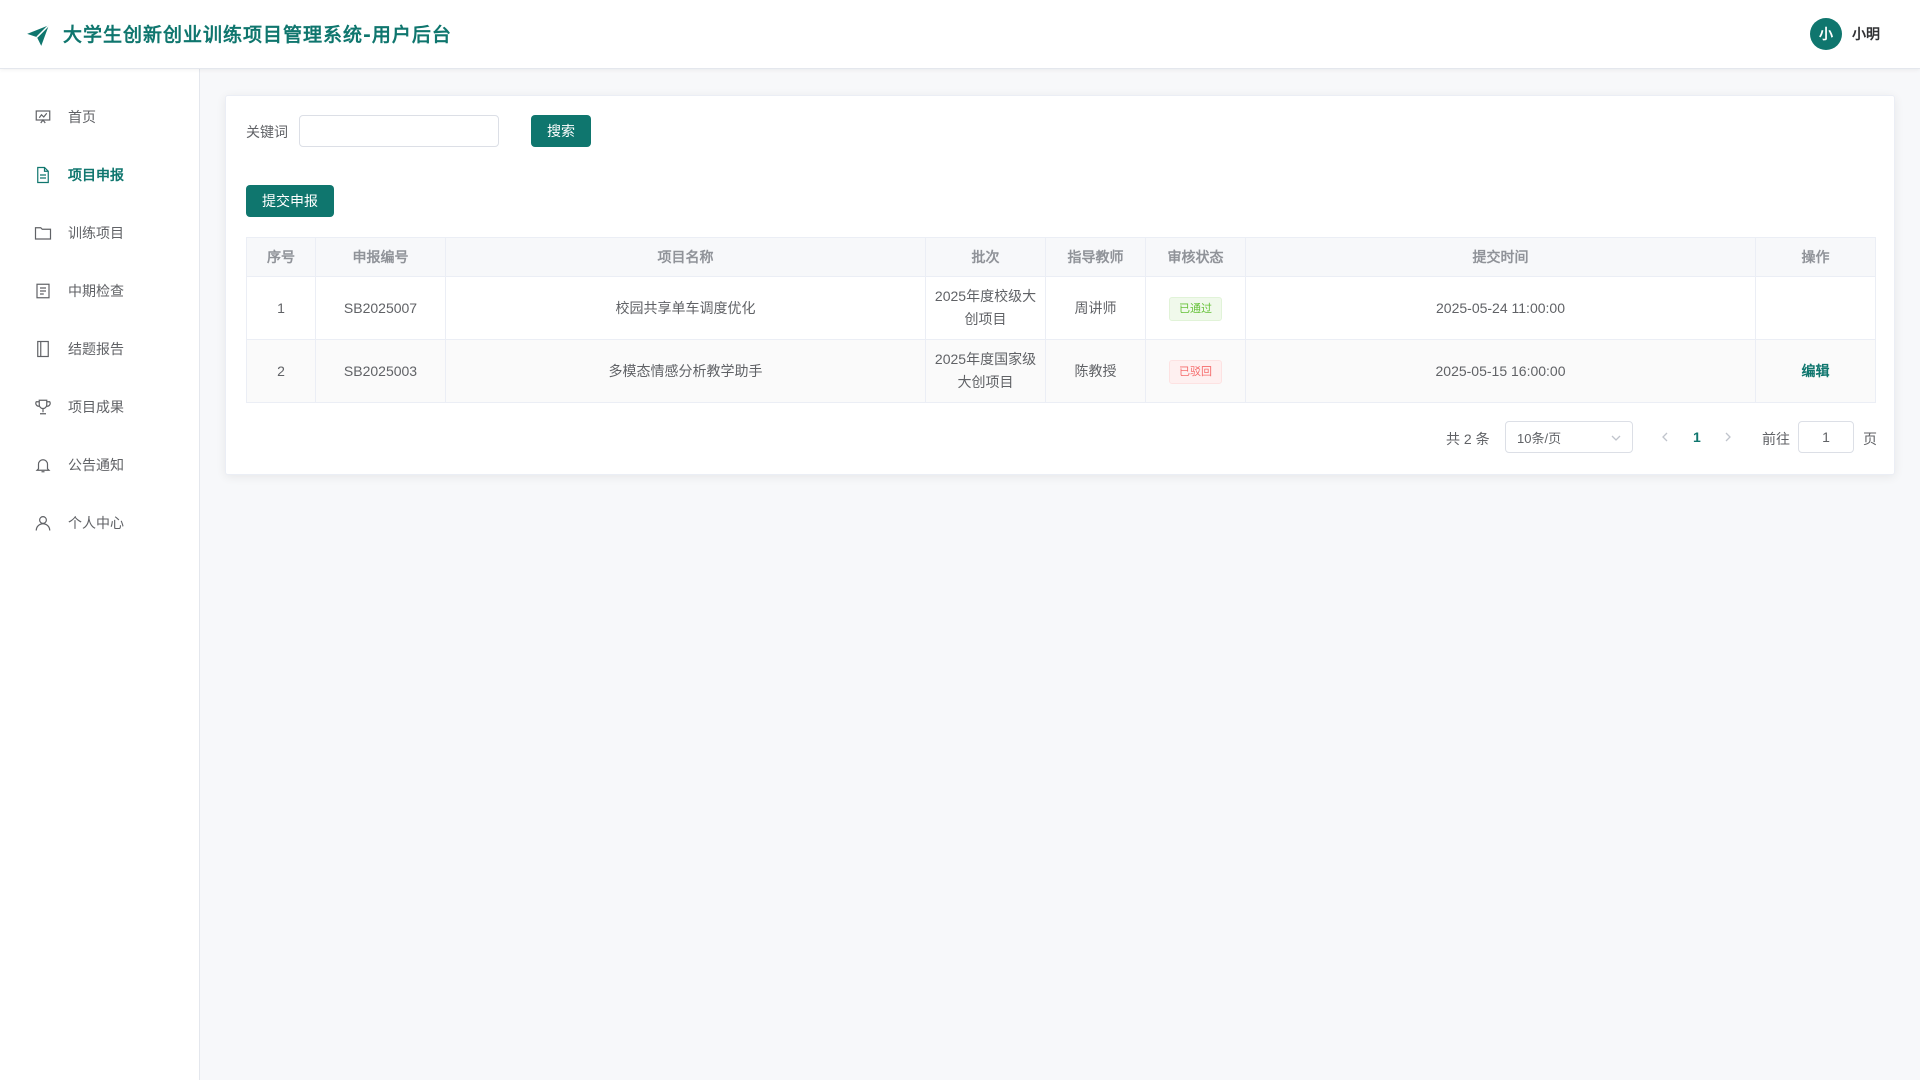 The width and height of the screenshot is (1920, 1080). What do you see at coordinates (1095, 257) in the screenshot?
I see `col-header-teacher: 指导教师` at bounding box center [1095, 257].